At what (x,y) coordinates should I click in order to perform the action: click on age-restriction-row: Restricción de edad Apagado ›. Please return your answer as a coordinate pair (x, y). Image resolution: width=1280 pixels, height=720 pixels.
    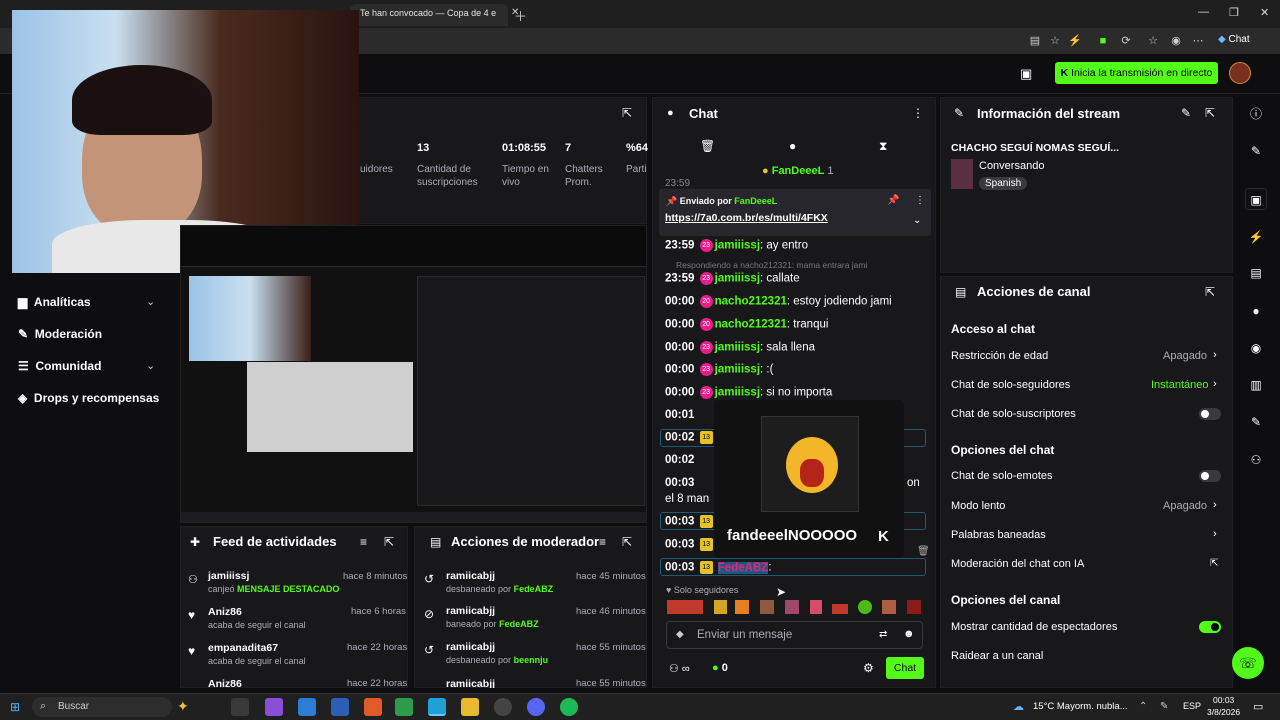
    Looking at the image, I should click on (1087, 356).